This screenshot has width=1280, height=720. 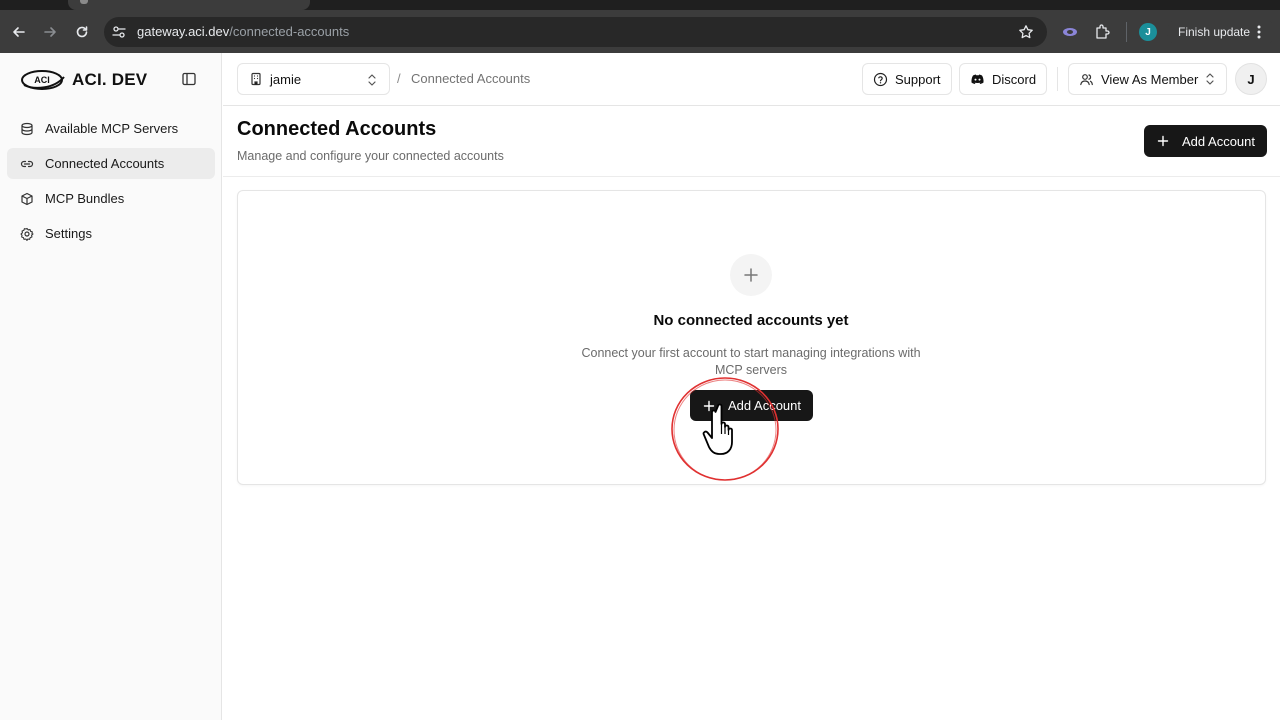 I want to click on url-path: /connected-accounts, so click(x=289, y=31).